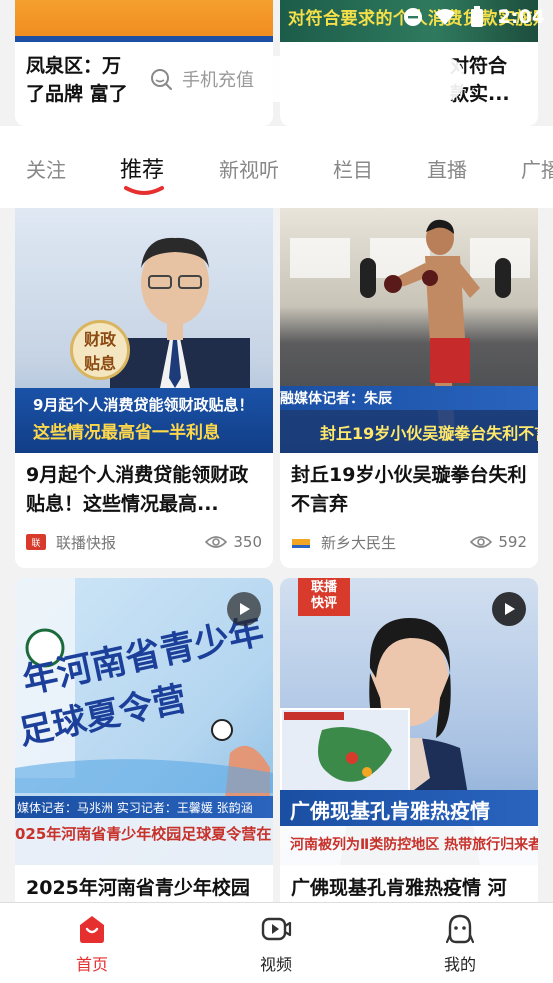  What do you see at coordinates (275, 964) in the screenshot?
I see `nav-video-label: 视频` at bounding box center [275, 964].